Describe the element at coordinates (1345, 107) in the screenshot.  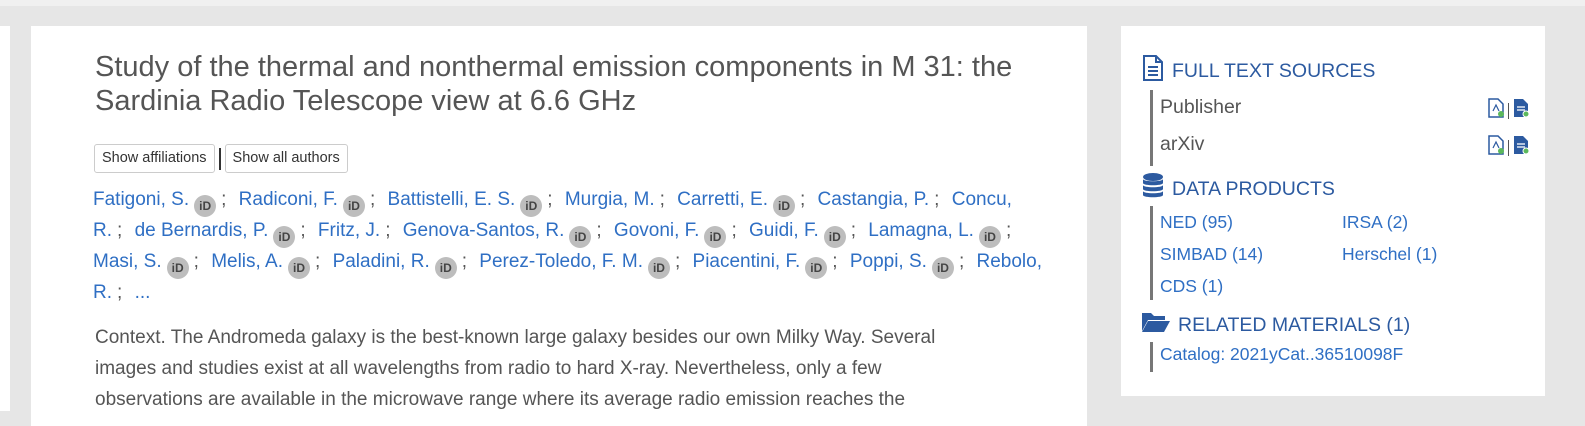
I see `source-row-publisher: Publisher` at that location.